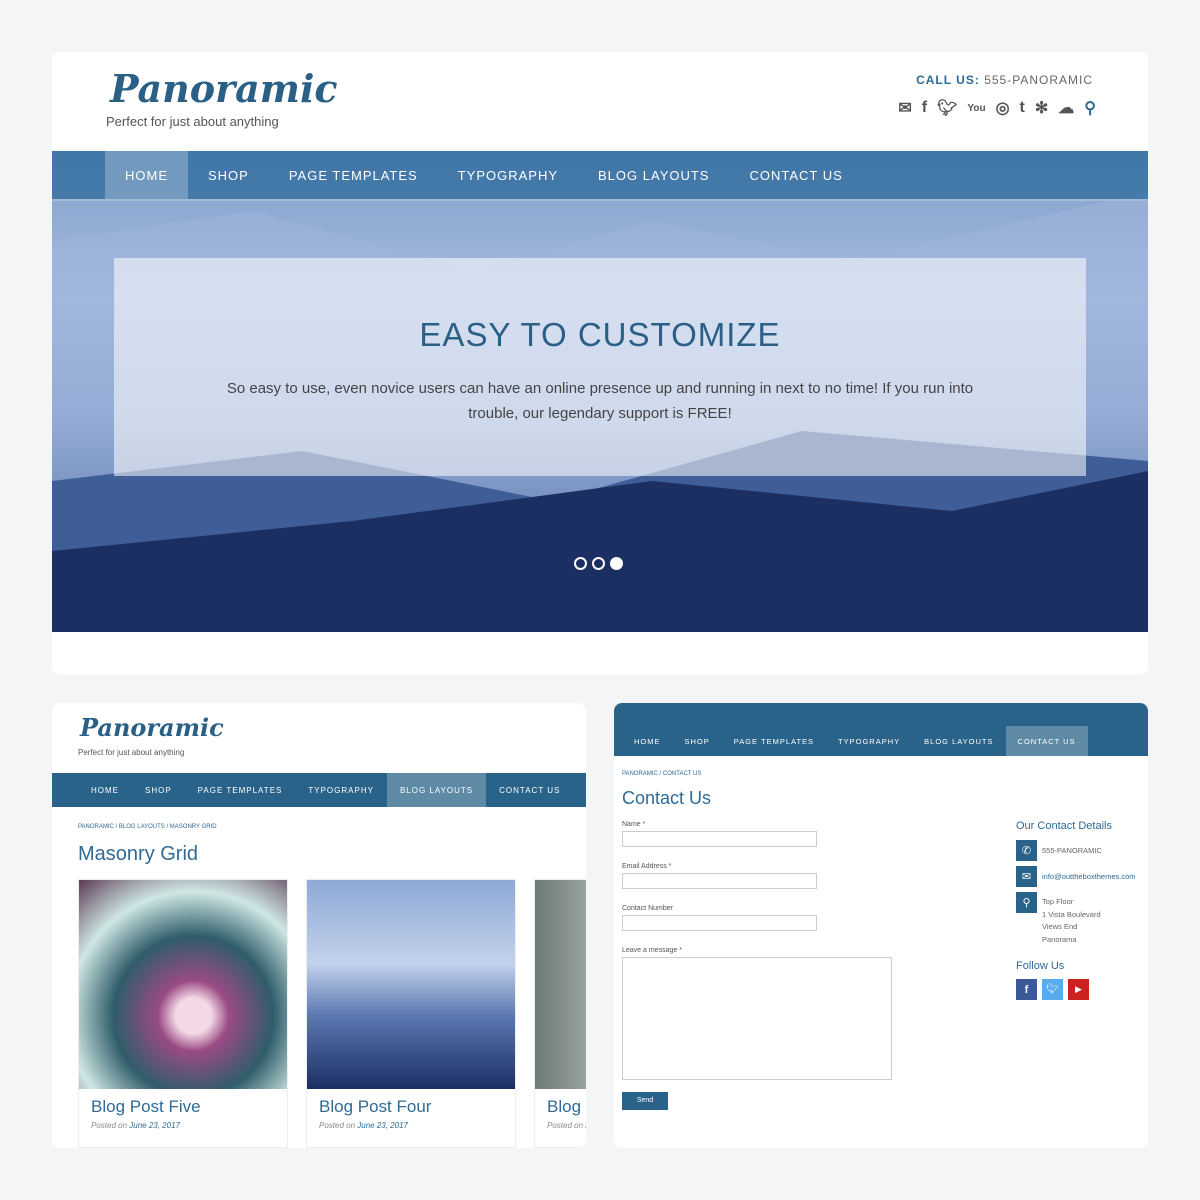 The width and height of the screenshot is (1200, 1200). Describe the element at coordinates (948, 80) in the screenshot. I see `call-label: CALL US:` at that location.